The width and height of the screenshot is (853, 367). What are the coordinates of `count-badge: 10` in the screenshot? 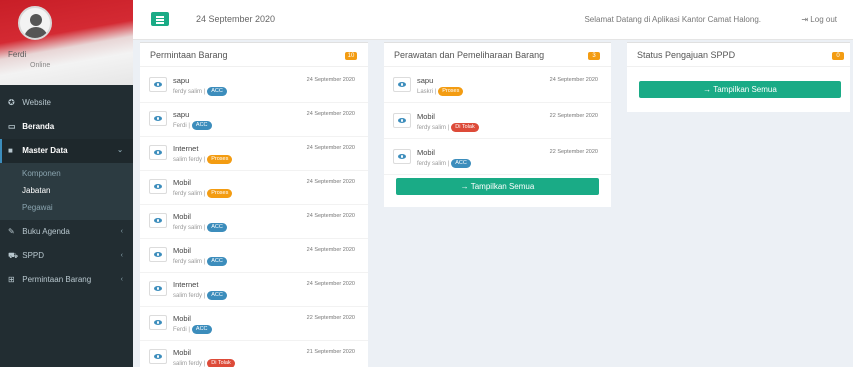 It's located at (351, 56).